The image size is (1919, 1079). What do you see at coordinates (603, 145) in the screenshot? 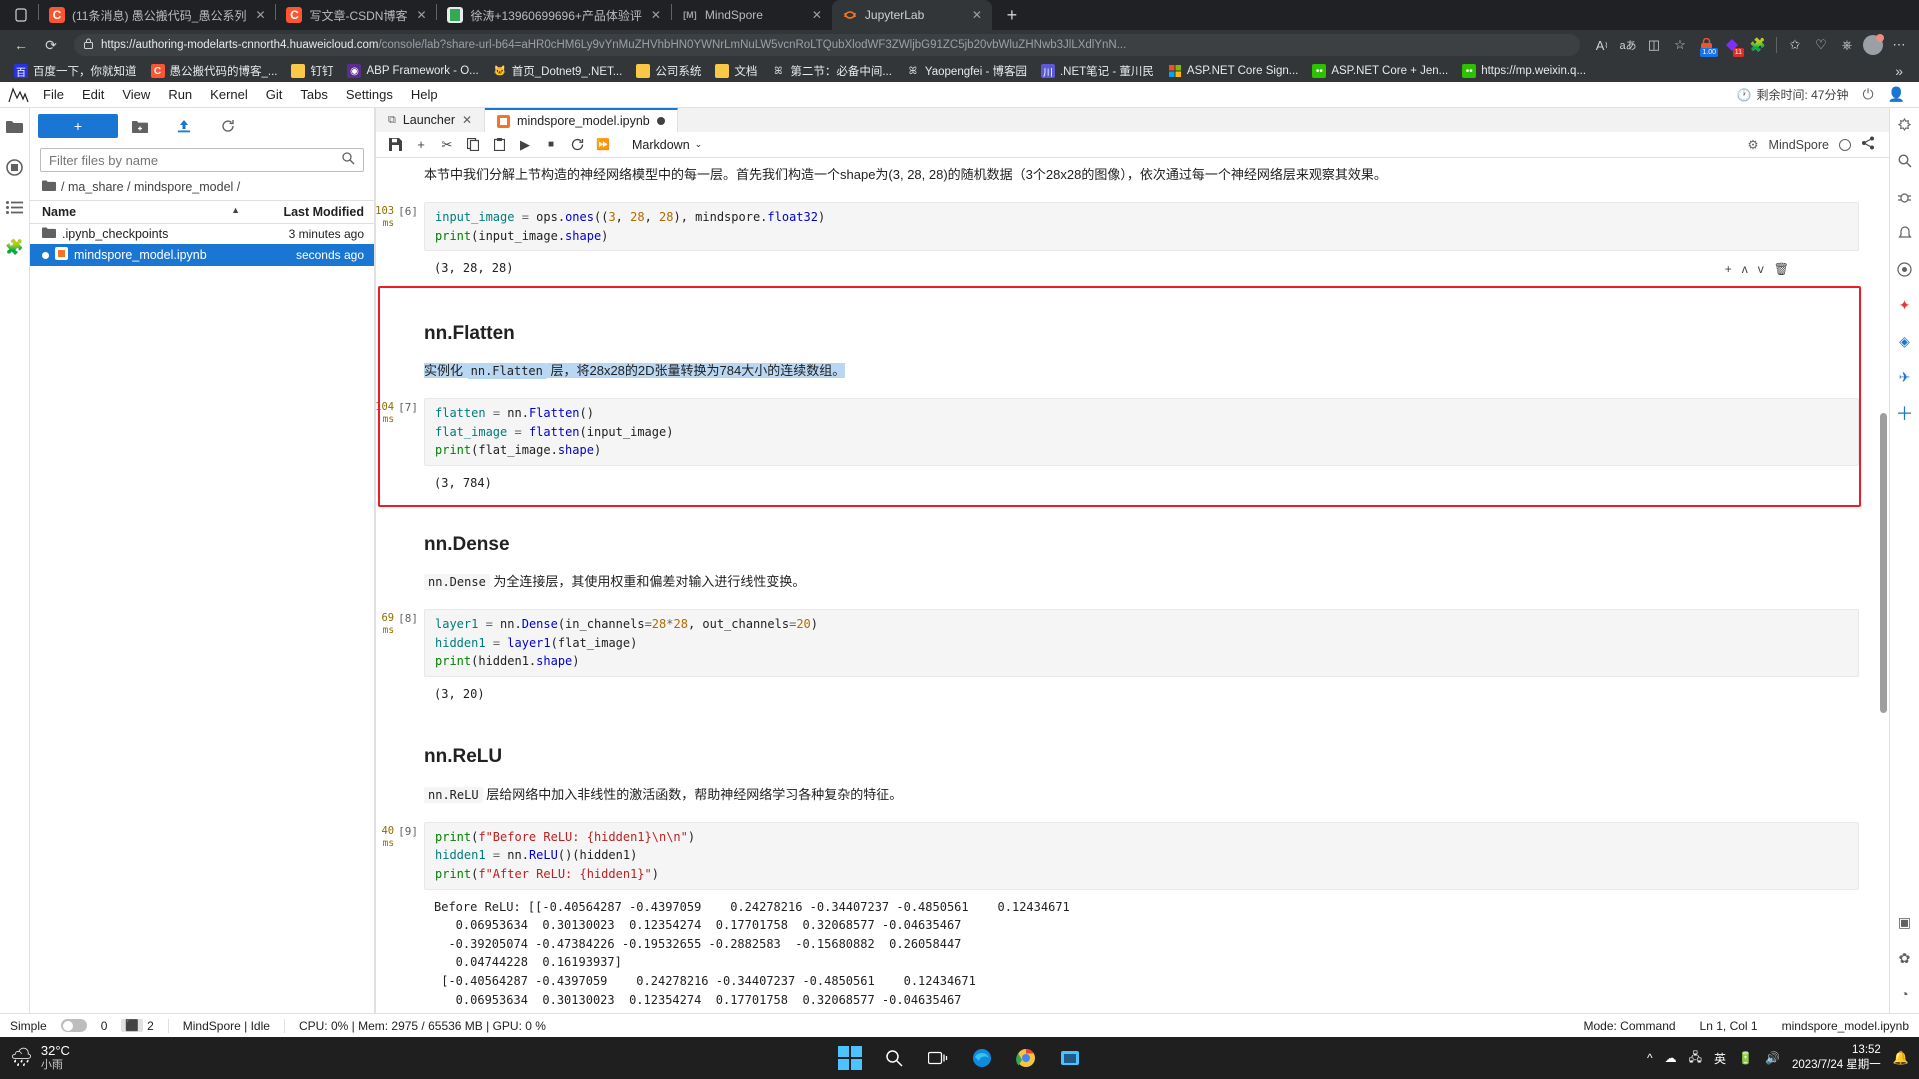
I see `restart-run-all-icon: ⏩` at bounding box center [603, 145].